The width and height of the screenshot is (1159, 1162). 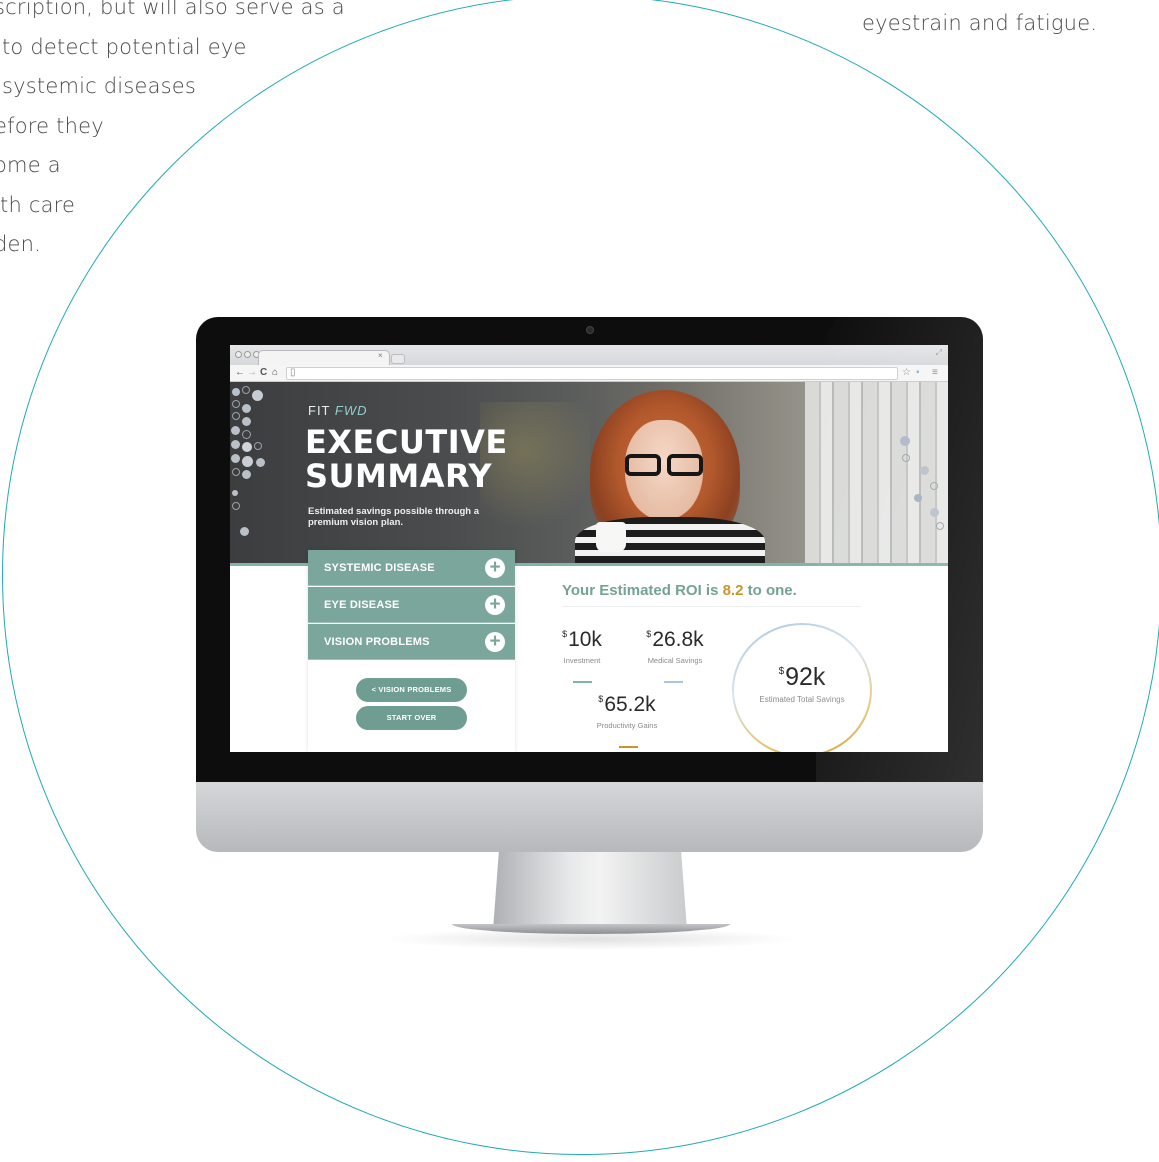 I want to click on home-icon: ⌂, so click(x=275, y=373).